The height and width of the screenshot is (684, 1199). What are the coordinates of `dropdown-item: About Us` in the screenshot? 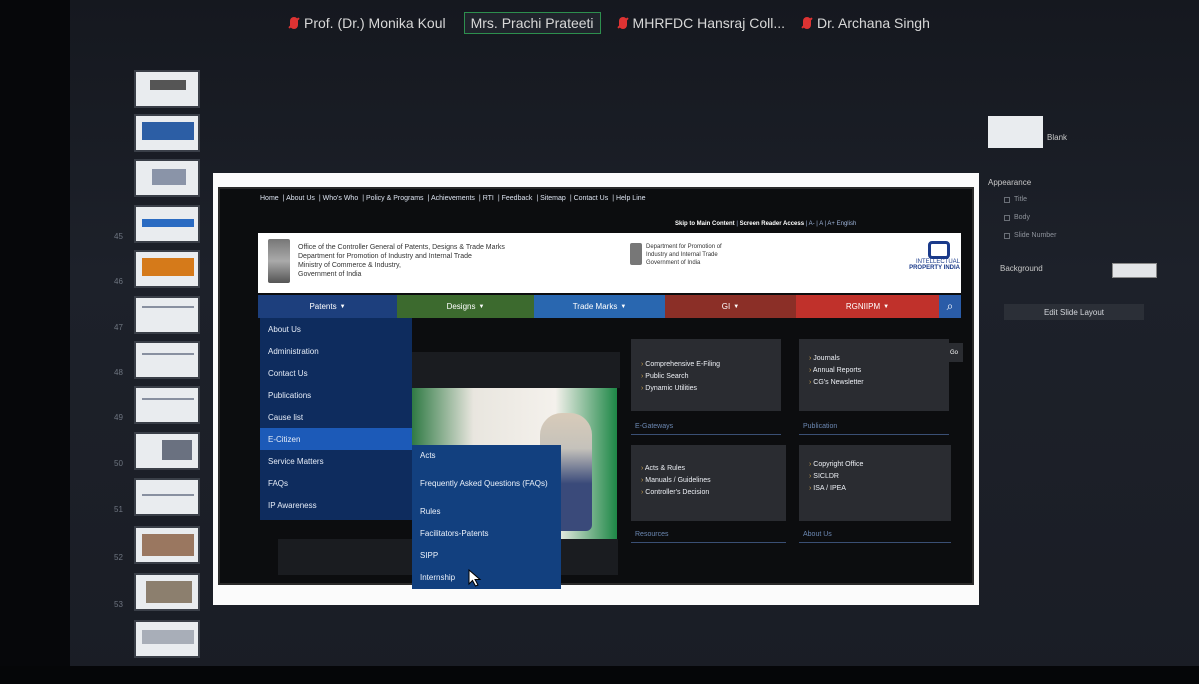 It's located at (336, 329).